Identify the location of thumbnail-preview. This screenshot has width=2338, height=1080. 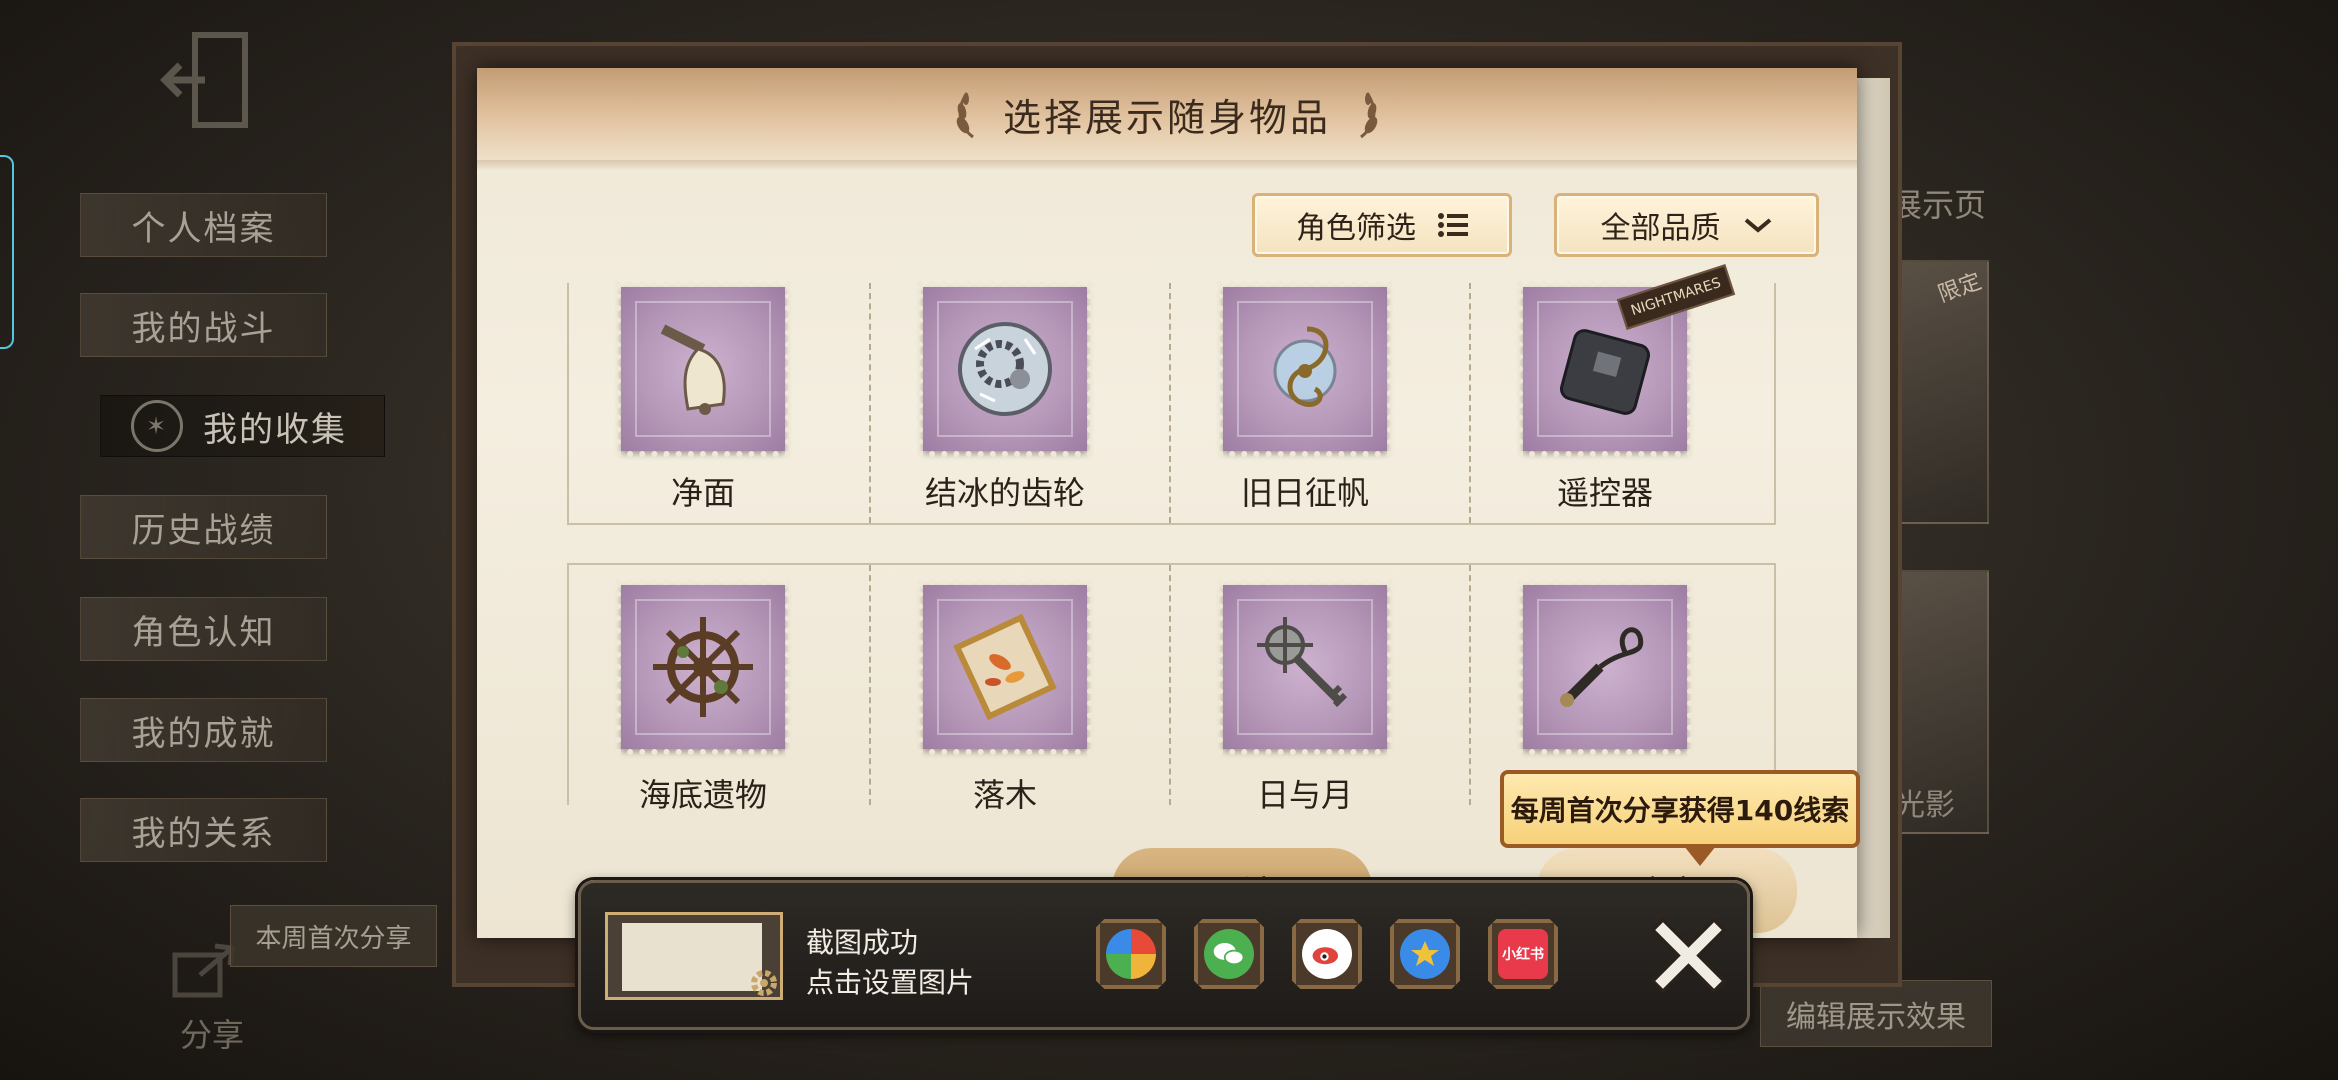
(692, 957).